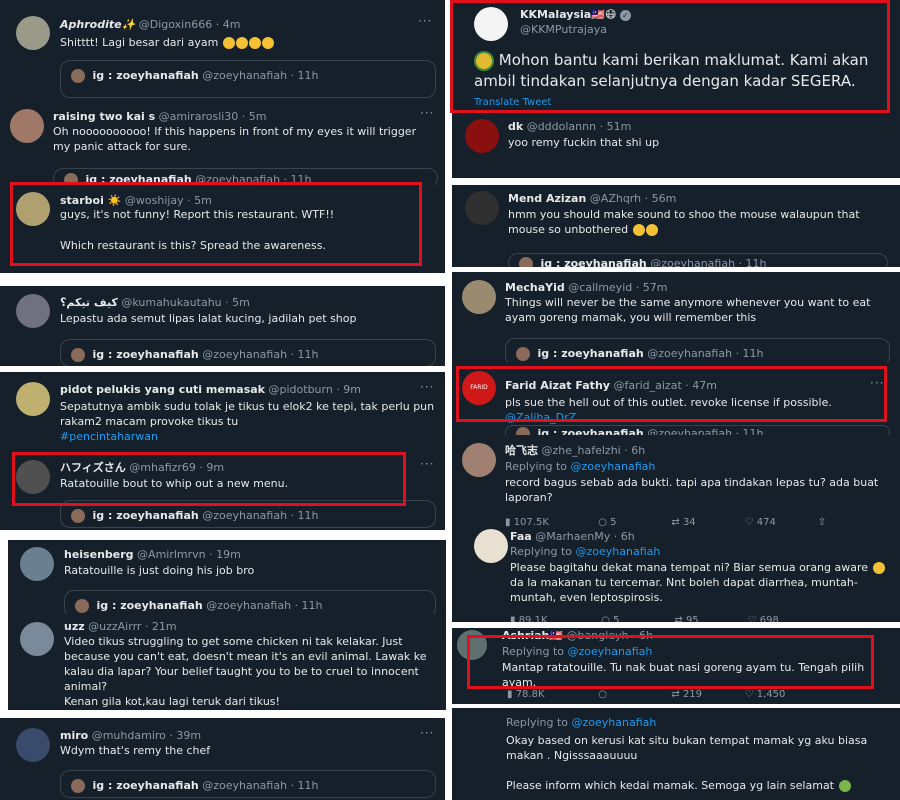  I want to click on handle: @kumahukautahu · 5m, so click(185, 302).